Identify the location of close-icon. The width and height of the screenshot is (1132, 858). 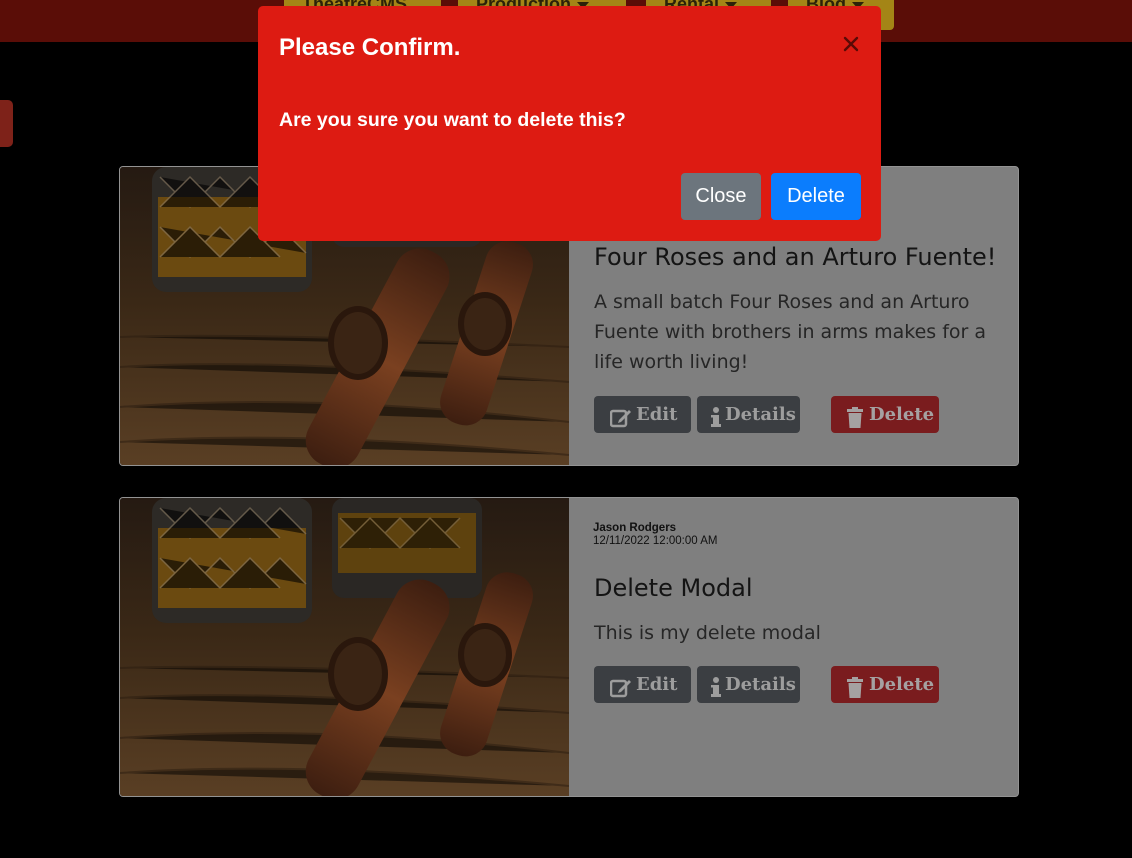
(851, 44).